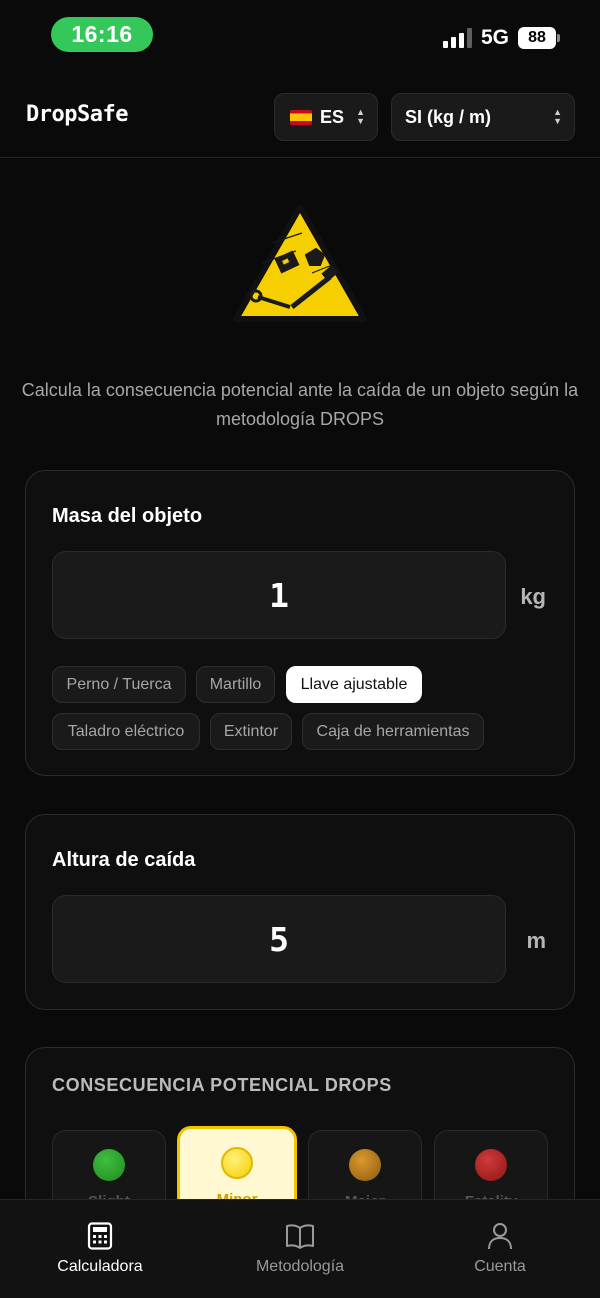 This screenshot has height=1298, width=600. I want to click on units-select: SI (kg / m) ▲ ▼, so click(483, 117).